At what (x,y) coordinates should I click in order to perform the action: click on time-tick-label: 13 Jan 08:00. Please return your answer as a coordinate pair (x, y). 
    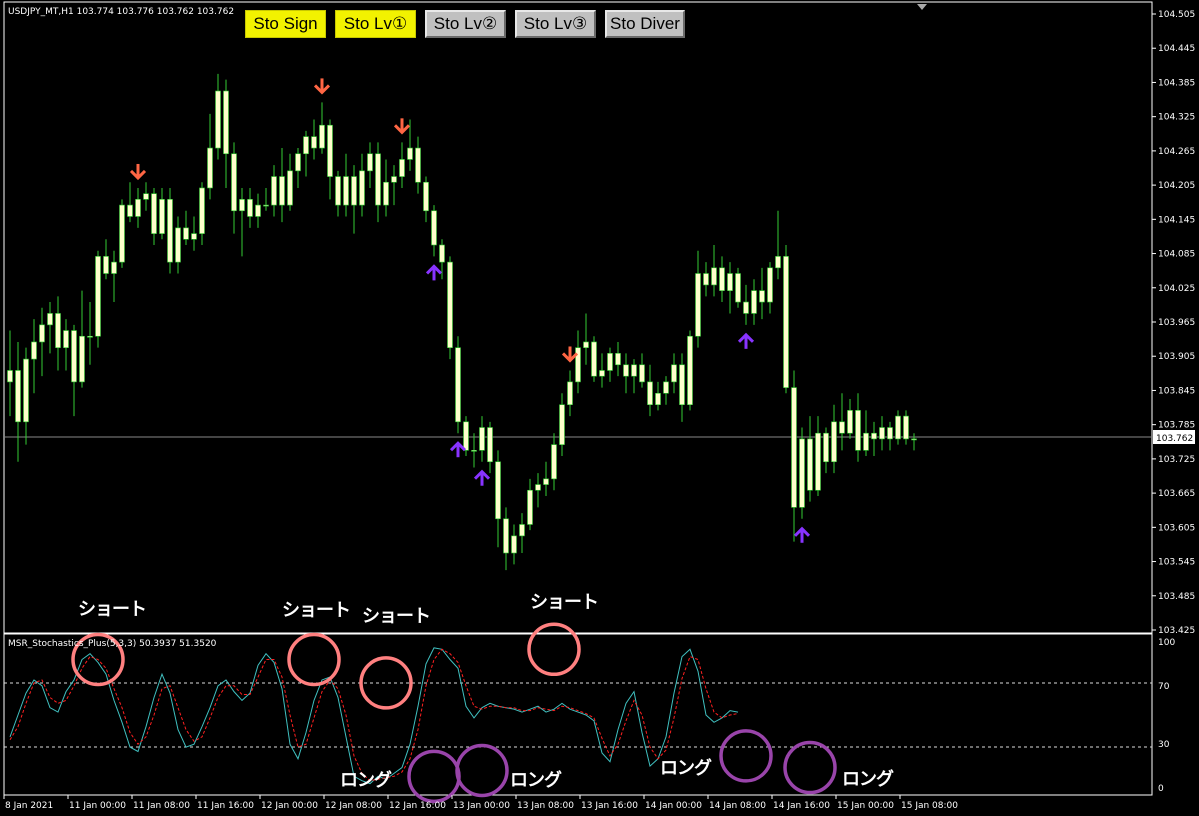
    Looking at the image, I should click on (545, 806).